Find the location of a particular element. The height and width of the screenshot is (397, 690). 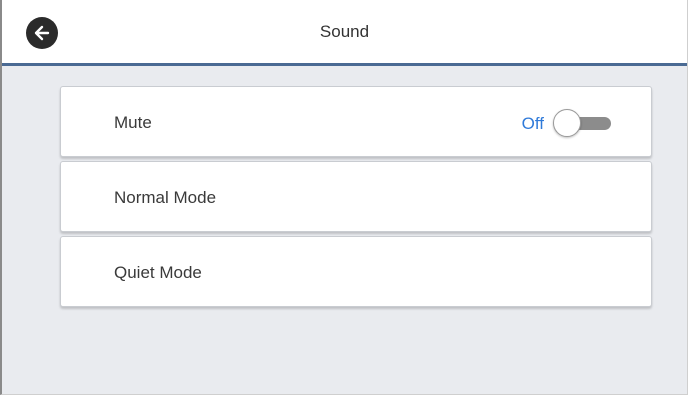

quiet-mode-label: Quiet Mode is located at coordinates (158, 272).